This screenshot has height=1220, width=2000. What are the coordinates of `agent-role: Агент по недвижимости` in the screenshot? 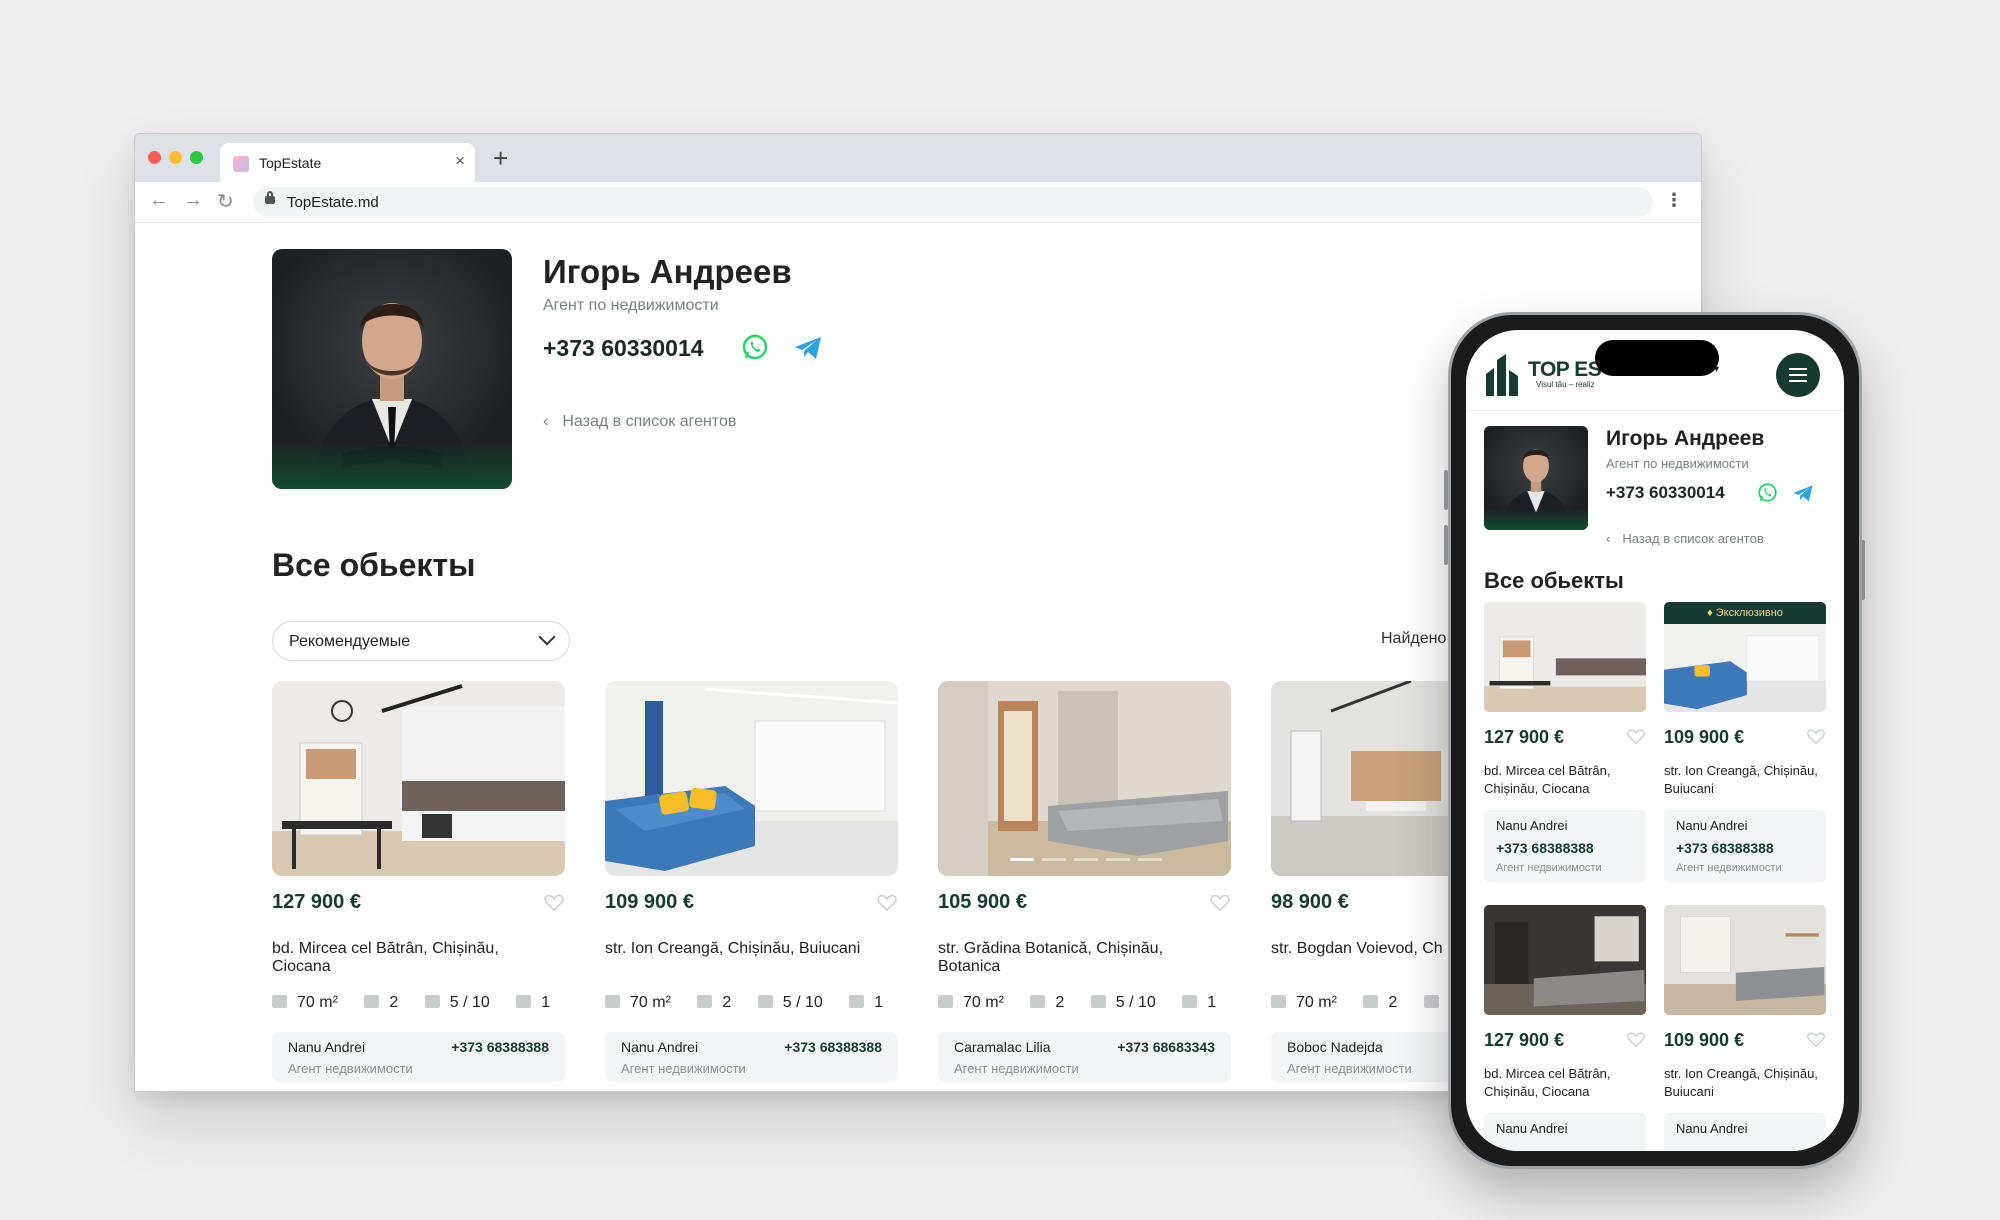 It's located at (631, 305).